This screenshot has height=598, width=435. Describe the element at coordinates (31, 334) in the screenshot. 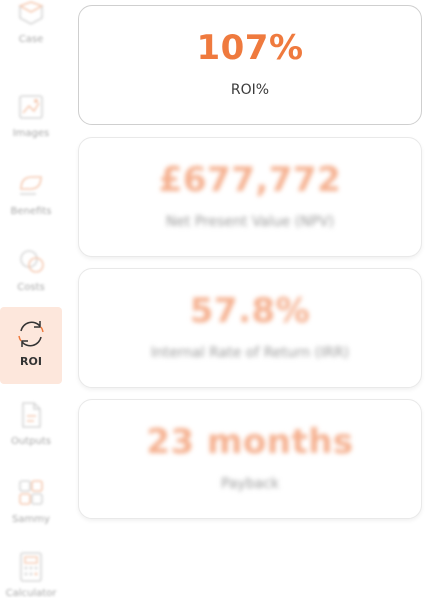

I see `refresh-cycle-icon` at that location.